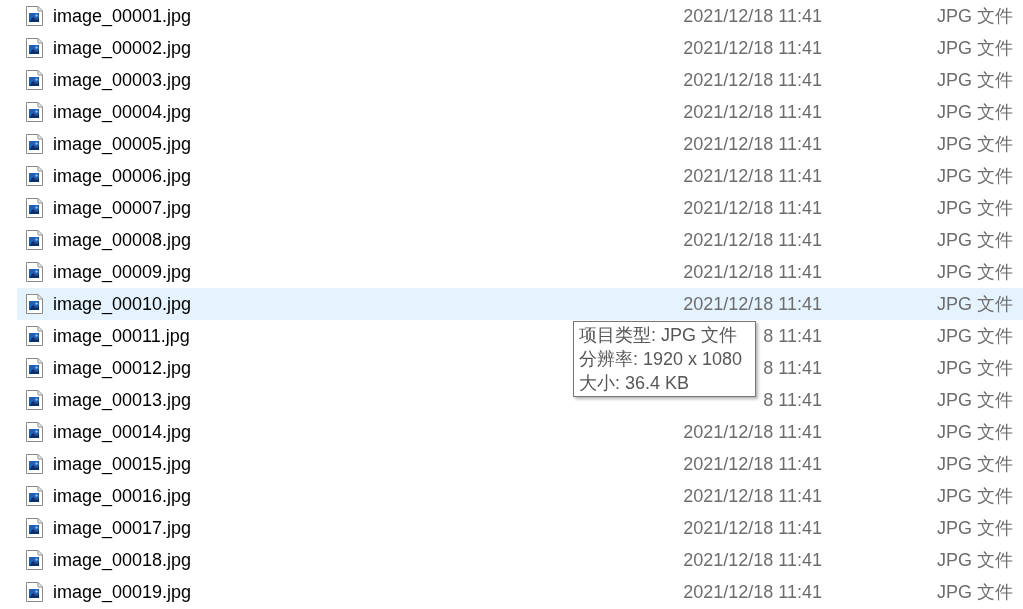 Image resolution: width=1023 pixels, height=609 pixels. What do you see at coordinates (122, 48) in the screenshot?
I see `file-name: image_00002.jpg` at bounding box center [122, 48].